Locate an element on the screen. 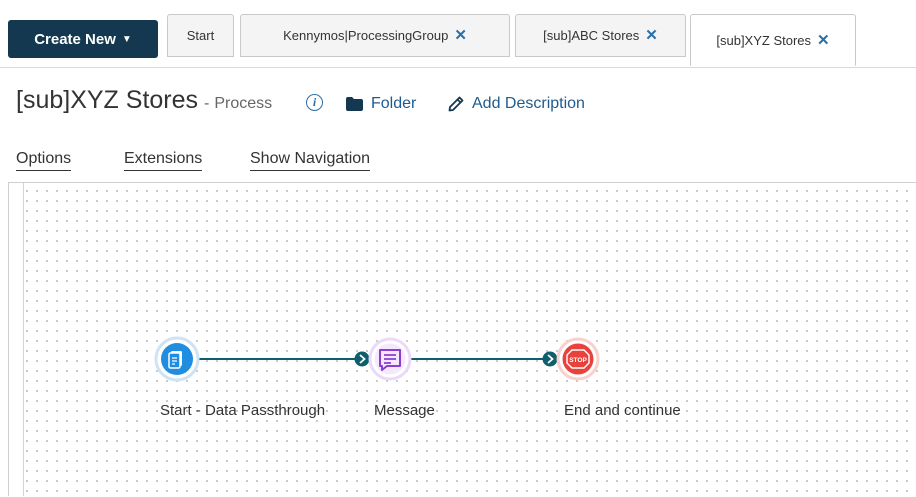 The width and height of the screenshot is (916, 497). message-shape is located at coordinates (390, 359).